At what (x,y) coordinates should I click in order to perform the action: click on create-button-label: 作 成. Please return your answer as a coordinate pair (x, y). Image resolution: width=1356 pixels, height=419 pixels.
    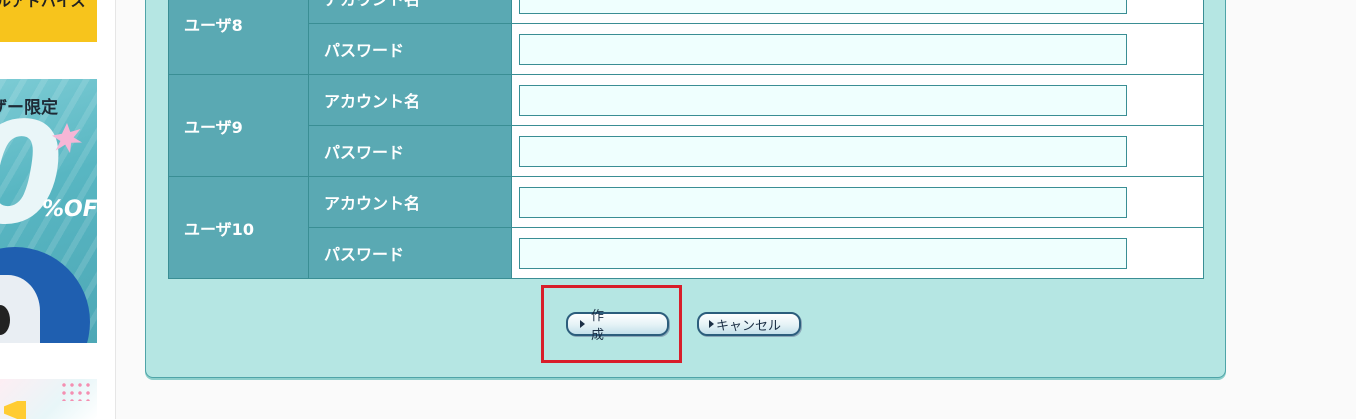
    Looking at the image, I should click on (606, 325).